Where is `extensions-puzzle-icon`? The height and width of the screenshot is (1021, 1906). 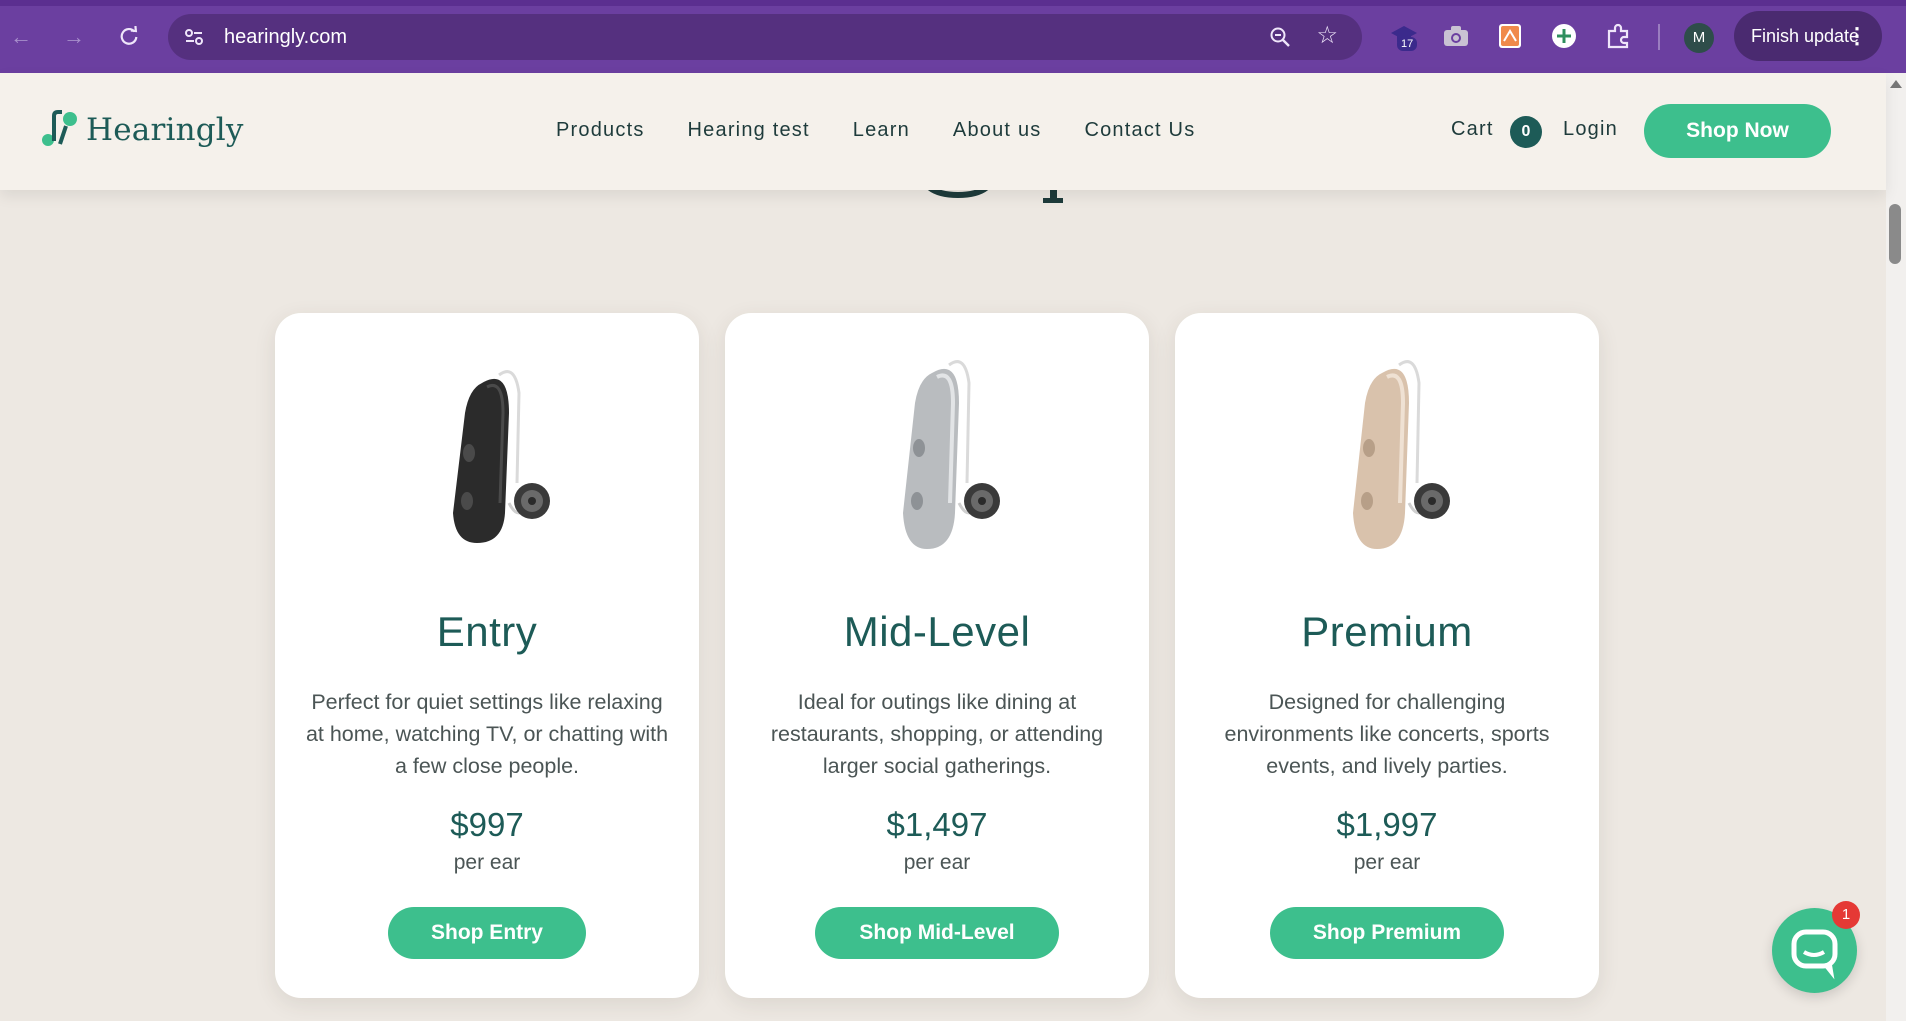
extensions-puzzle-icon is located at coordinates (1618, 36).